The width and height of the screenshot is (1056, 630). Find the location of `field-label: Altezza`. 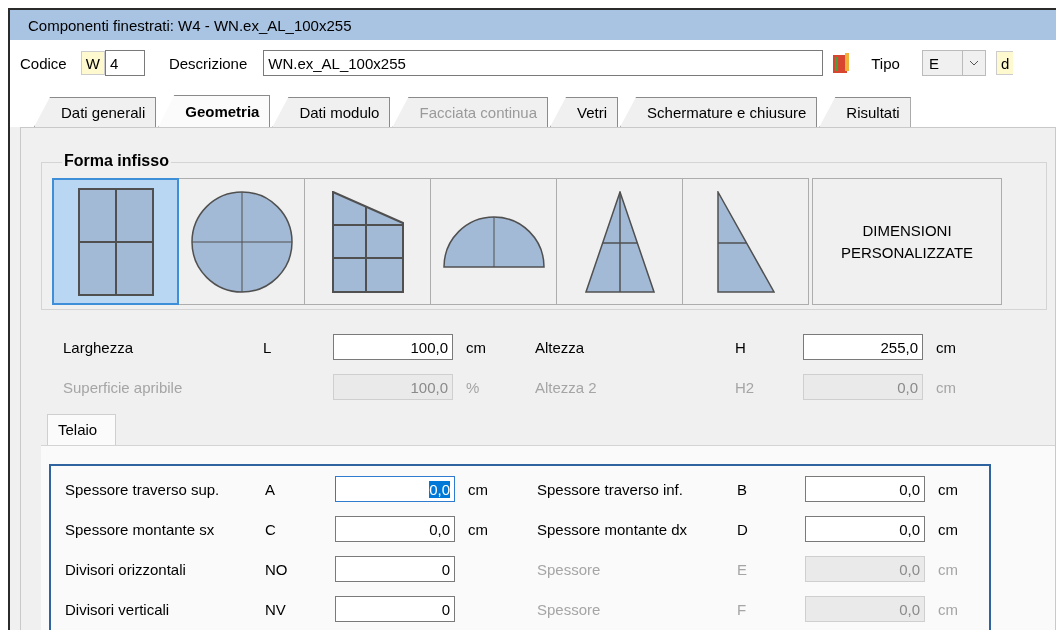

field-label: Altezza is located at coordinates (560, 347).